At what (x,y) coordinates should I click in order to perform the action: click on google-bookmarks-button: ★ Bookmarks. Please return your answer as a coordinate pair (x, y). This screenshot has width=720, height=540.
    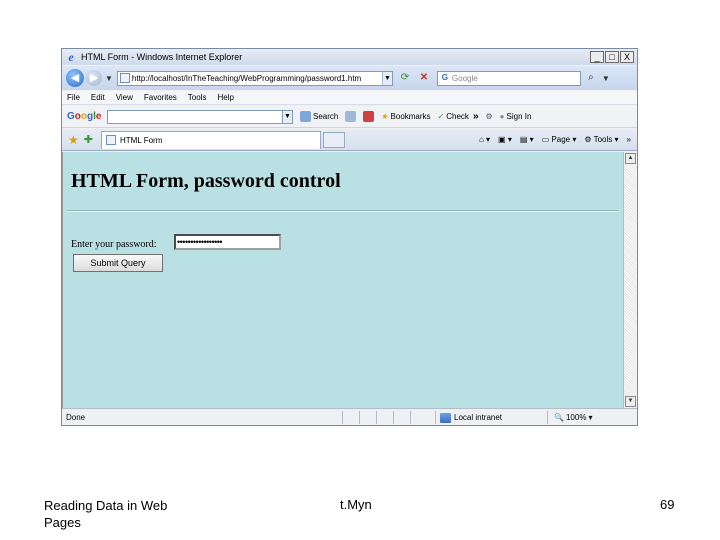
    Looking at the image, I should click on (405, 116).